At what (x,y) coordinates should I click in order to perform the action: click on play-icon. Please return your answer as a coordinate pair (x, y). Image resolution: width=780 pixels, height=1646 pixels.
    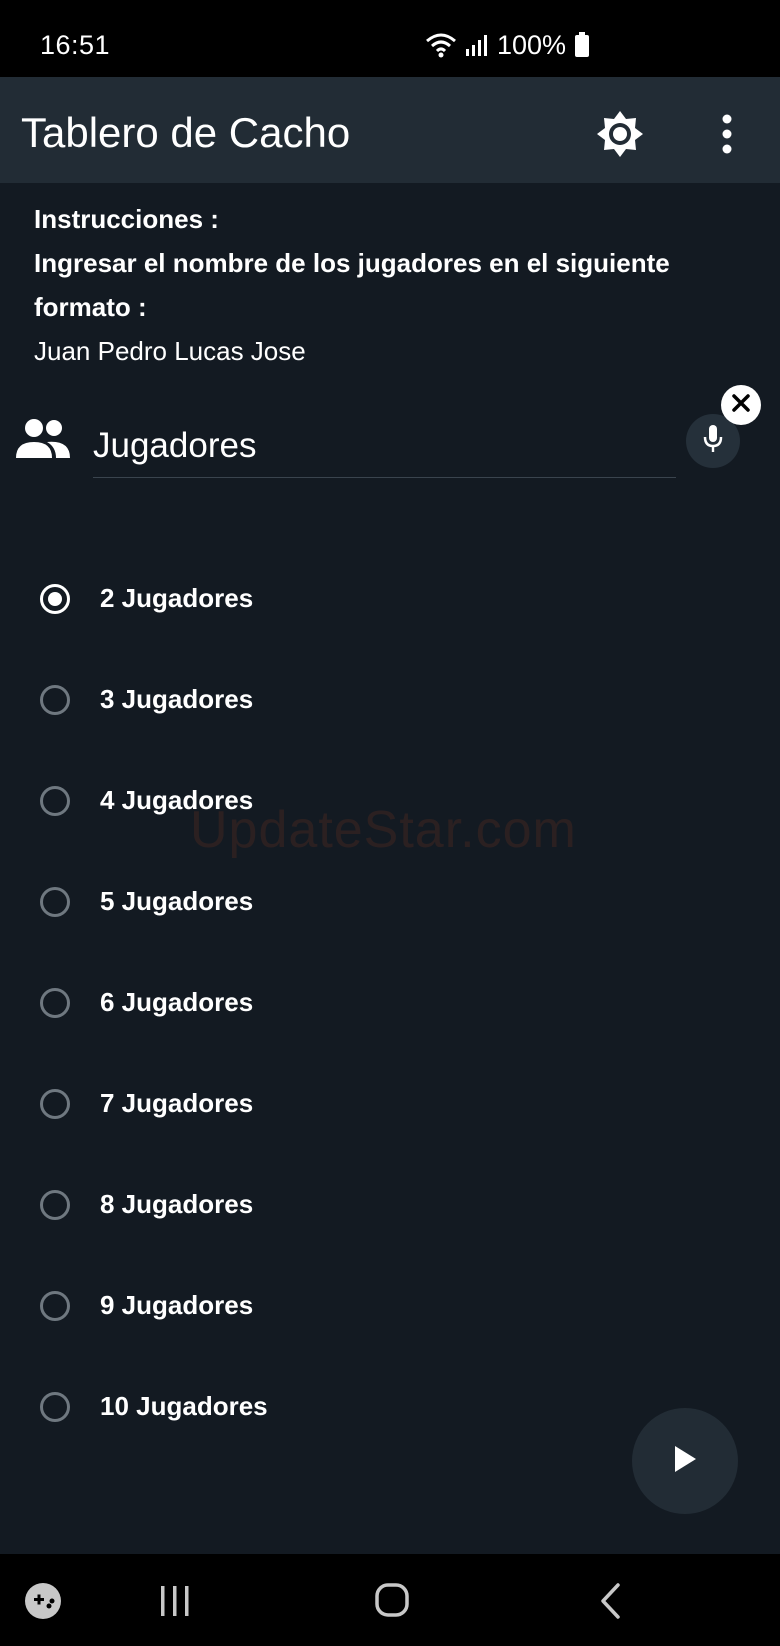
    Looking at the image, I should click on (685, 1461).